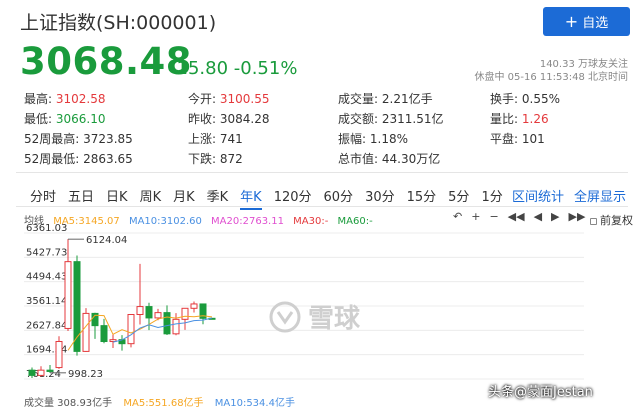 This screenshot has height=409, width=640. I want to click on quote-cell: 量比: 1.26, so click(519, 118).